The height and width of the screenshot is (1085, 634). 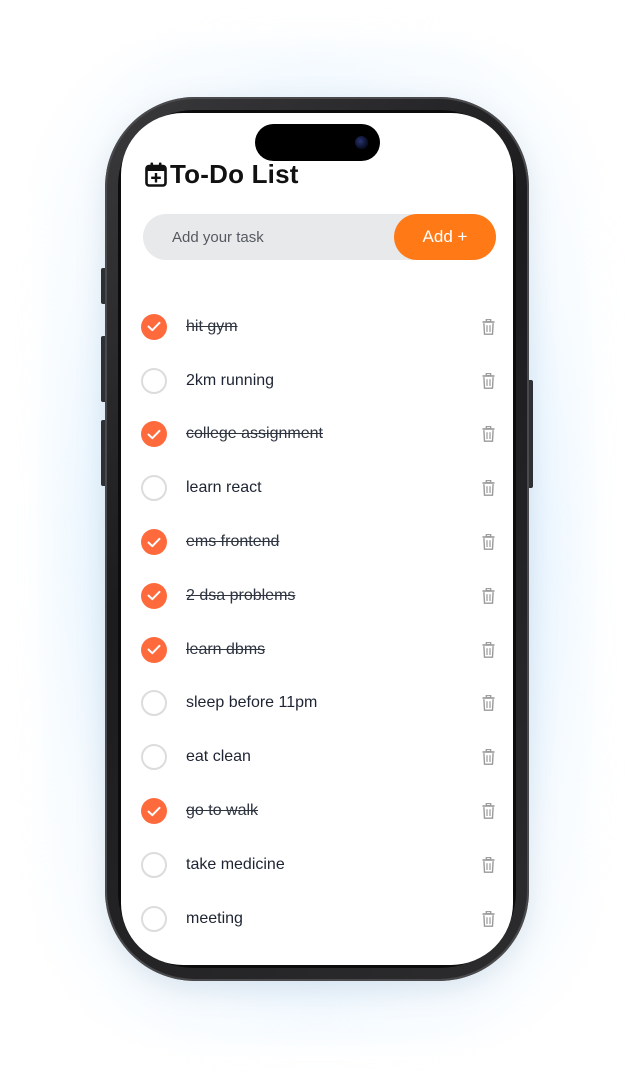 What do you see at coordinates (156, 174) in the screenshot?
I see `calendar-plus-icon` at bounding box center [156, 174].